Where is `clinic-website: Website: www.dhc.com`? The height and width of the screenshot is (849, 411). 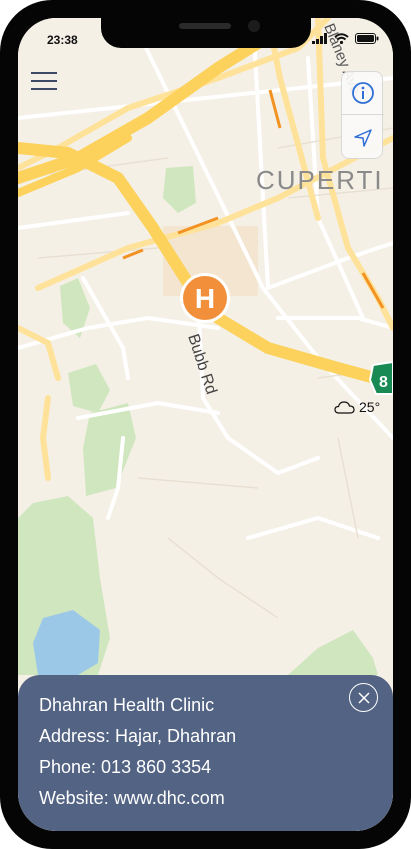 clinic-website: Website: www.dhc.com is located at coordinates (216, 801).